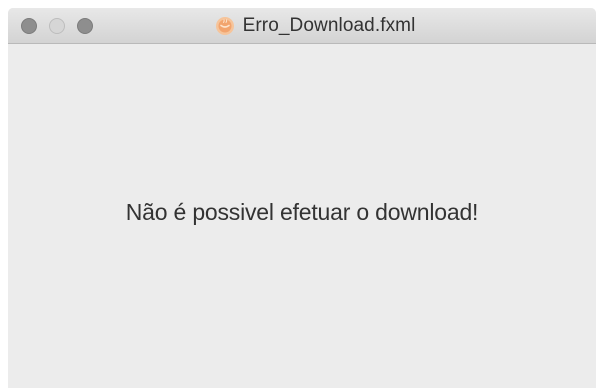 This screenshot has width=605, height=388. I want to click on window-title-group: Erro_Download.fxml, so click(315, 25).